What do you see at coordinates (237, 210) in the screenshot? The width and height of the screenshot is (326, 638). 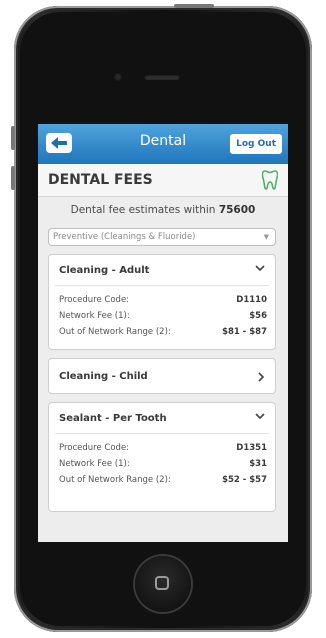 I see `zip-code: 75600` at bounding box center [237, 210].